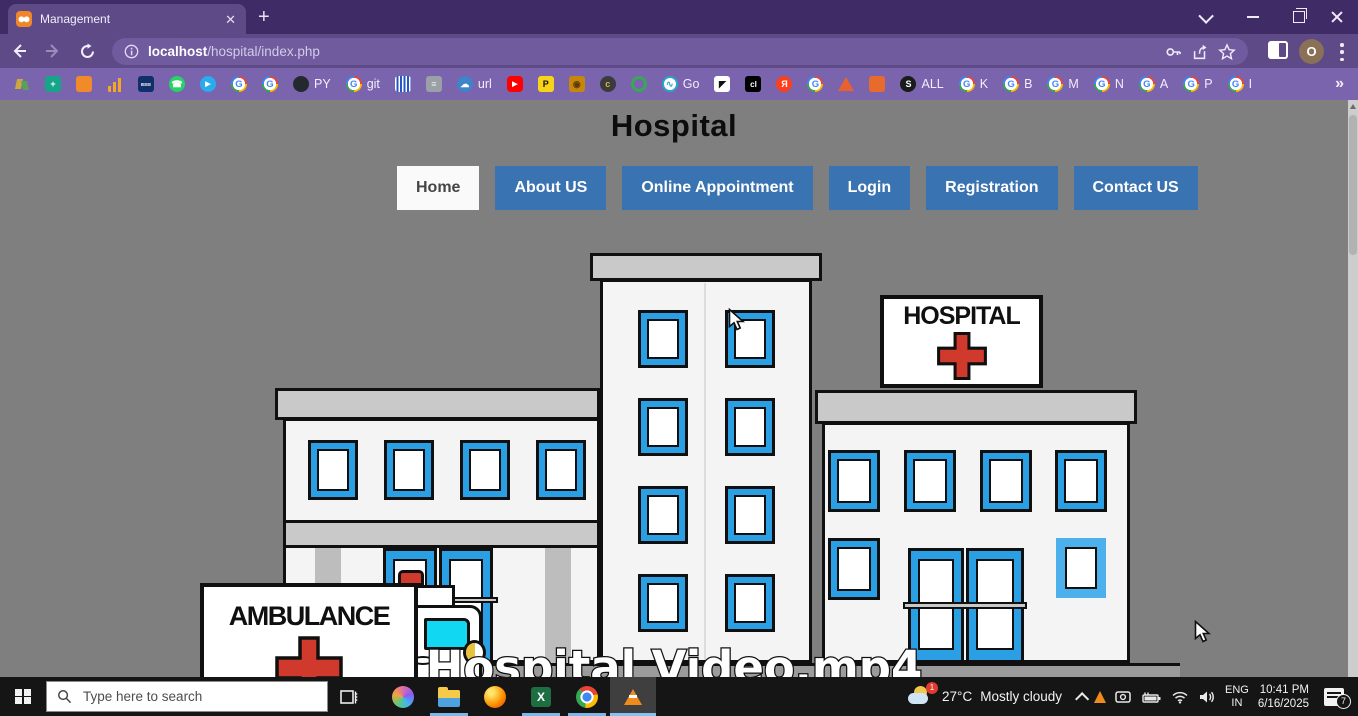 This screenshot has height=716, width=1358. What do you see at coordinates (973, 84) in the screenshot?
I see `bookmark-item: GK` at bounding box center [973, 84].